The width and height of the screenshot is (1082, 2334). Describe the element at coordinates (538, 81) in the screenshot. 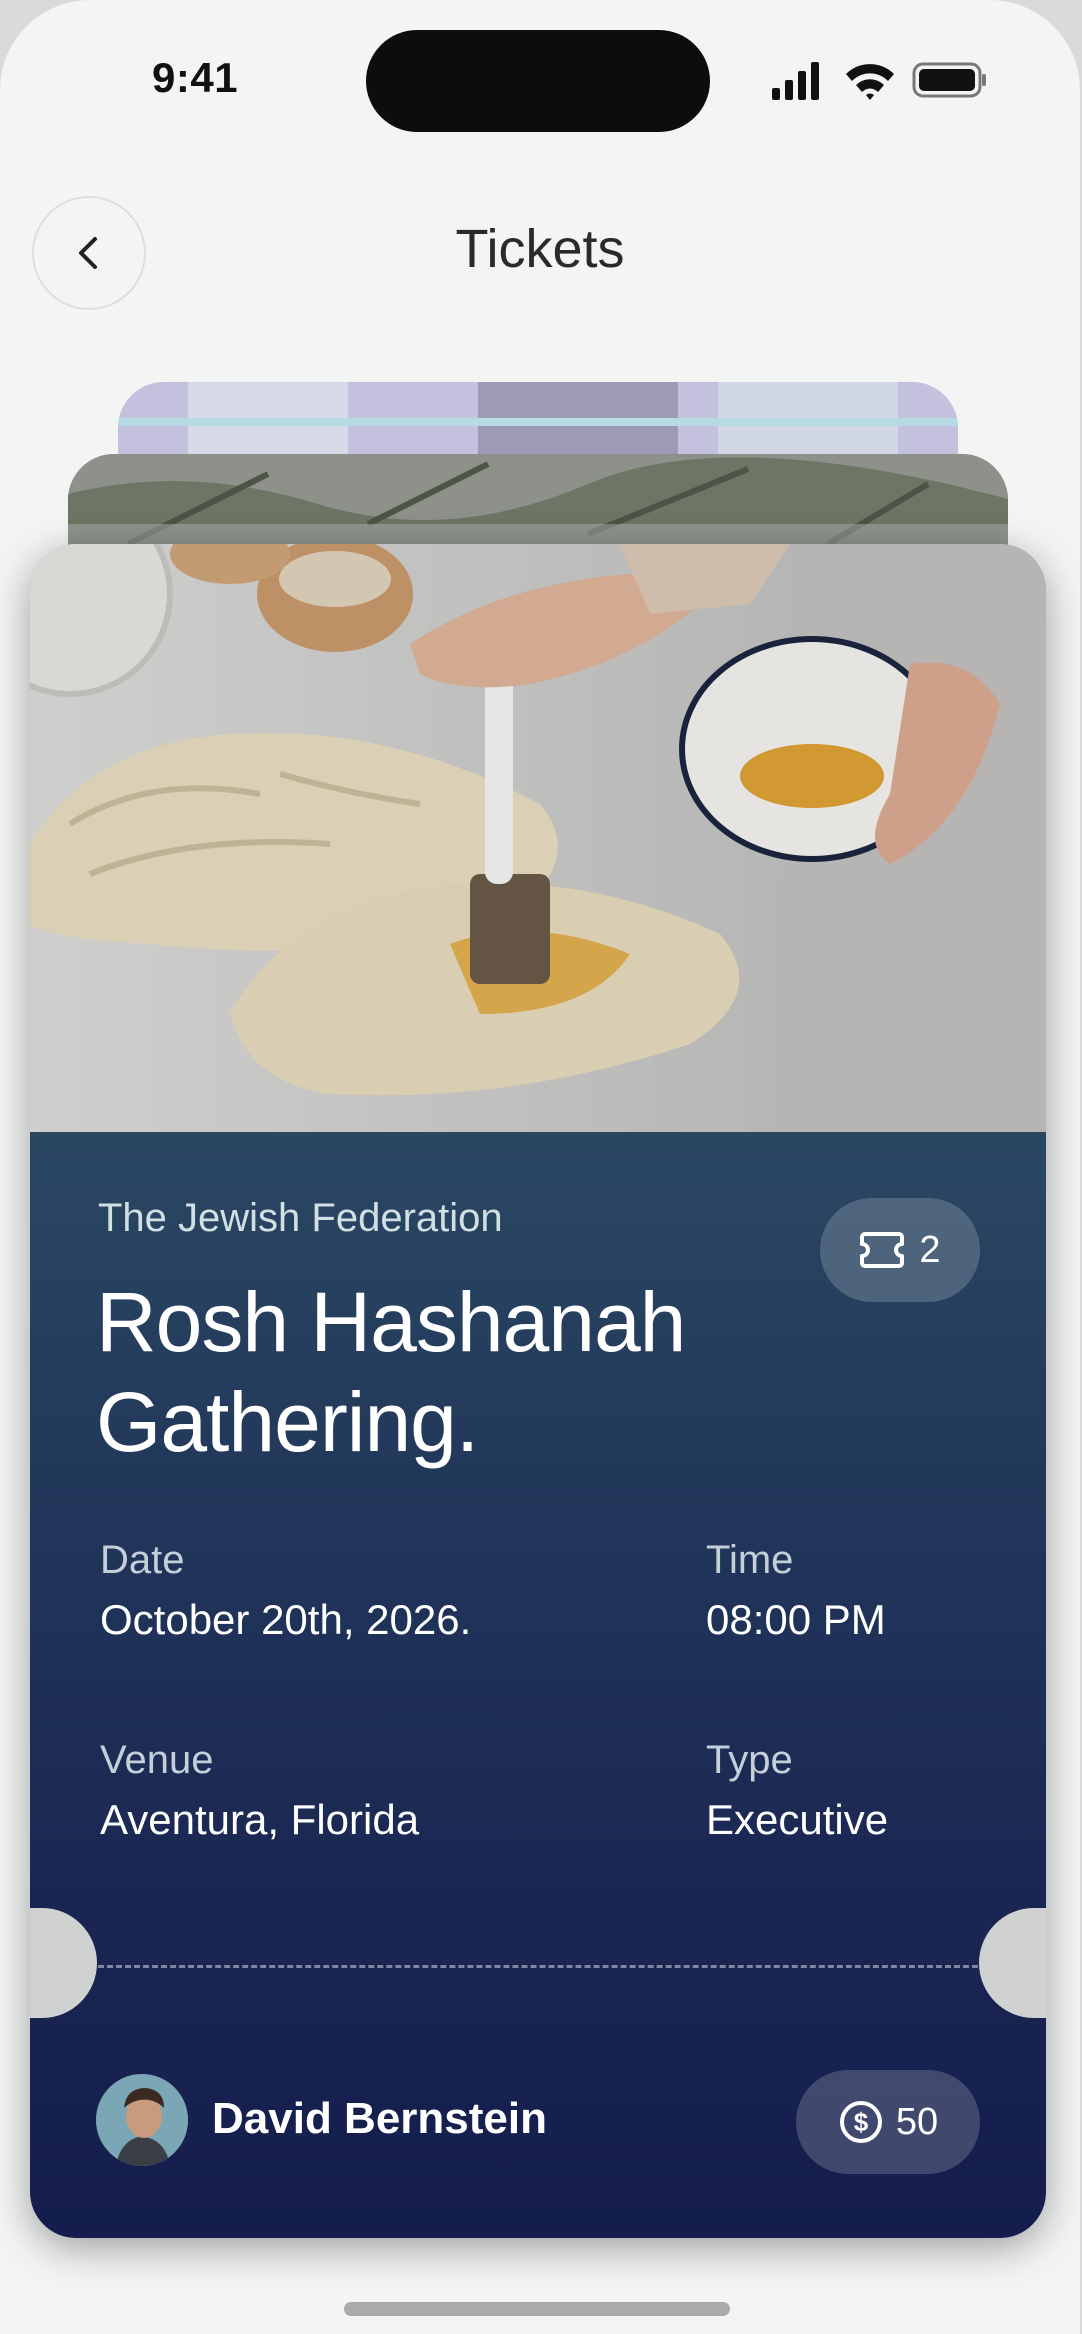

I see `dynamic-island` at that location.